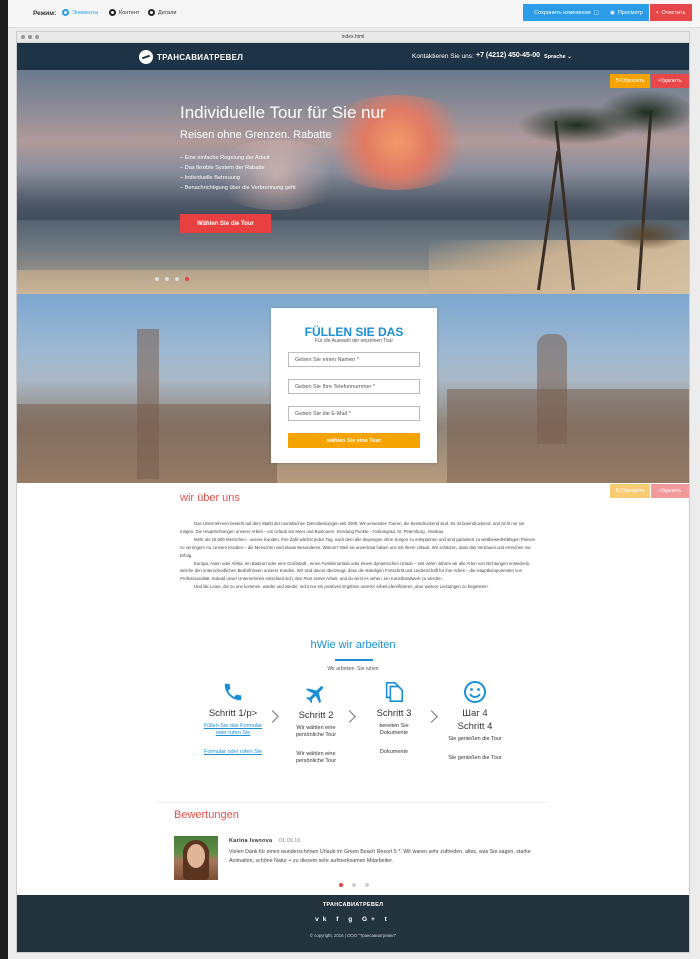 This screenshot has height=959, width=700. Describe the element at coordinates (394, 729) in the screenshot. I see `step-description: bereiten Sie Dokumente` at that location.